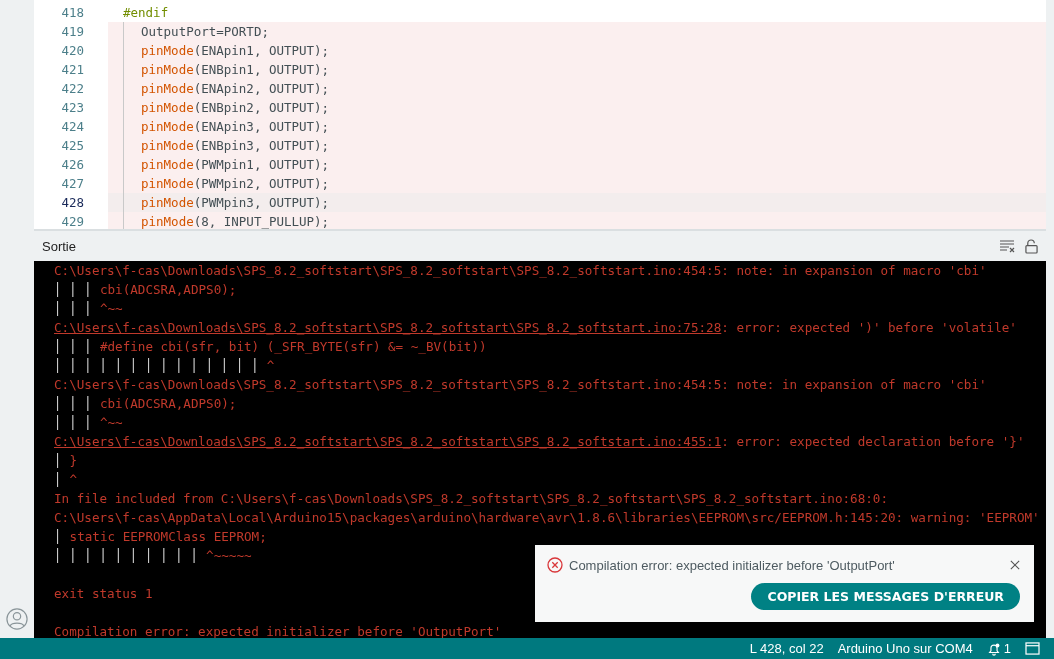 The width and height of the screenshot is (1054, 659). What do you see at coordinates (103, 593) in the screenshot?
I see `console-text: exit status 1` at bounding box center [103, 593].